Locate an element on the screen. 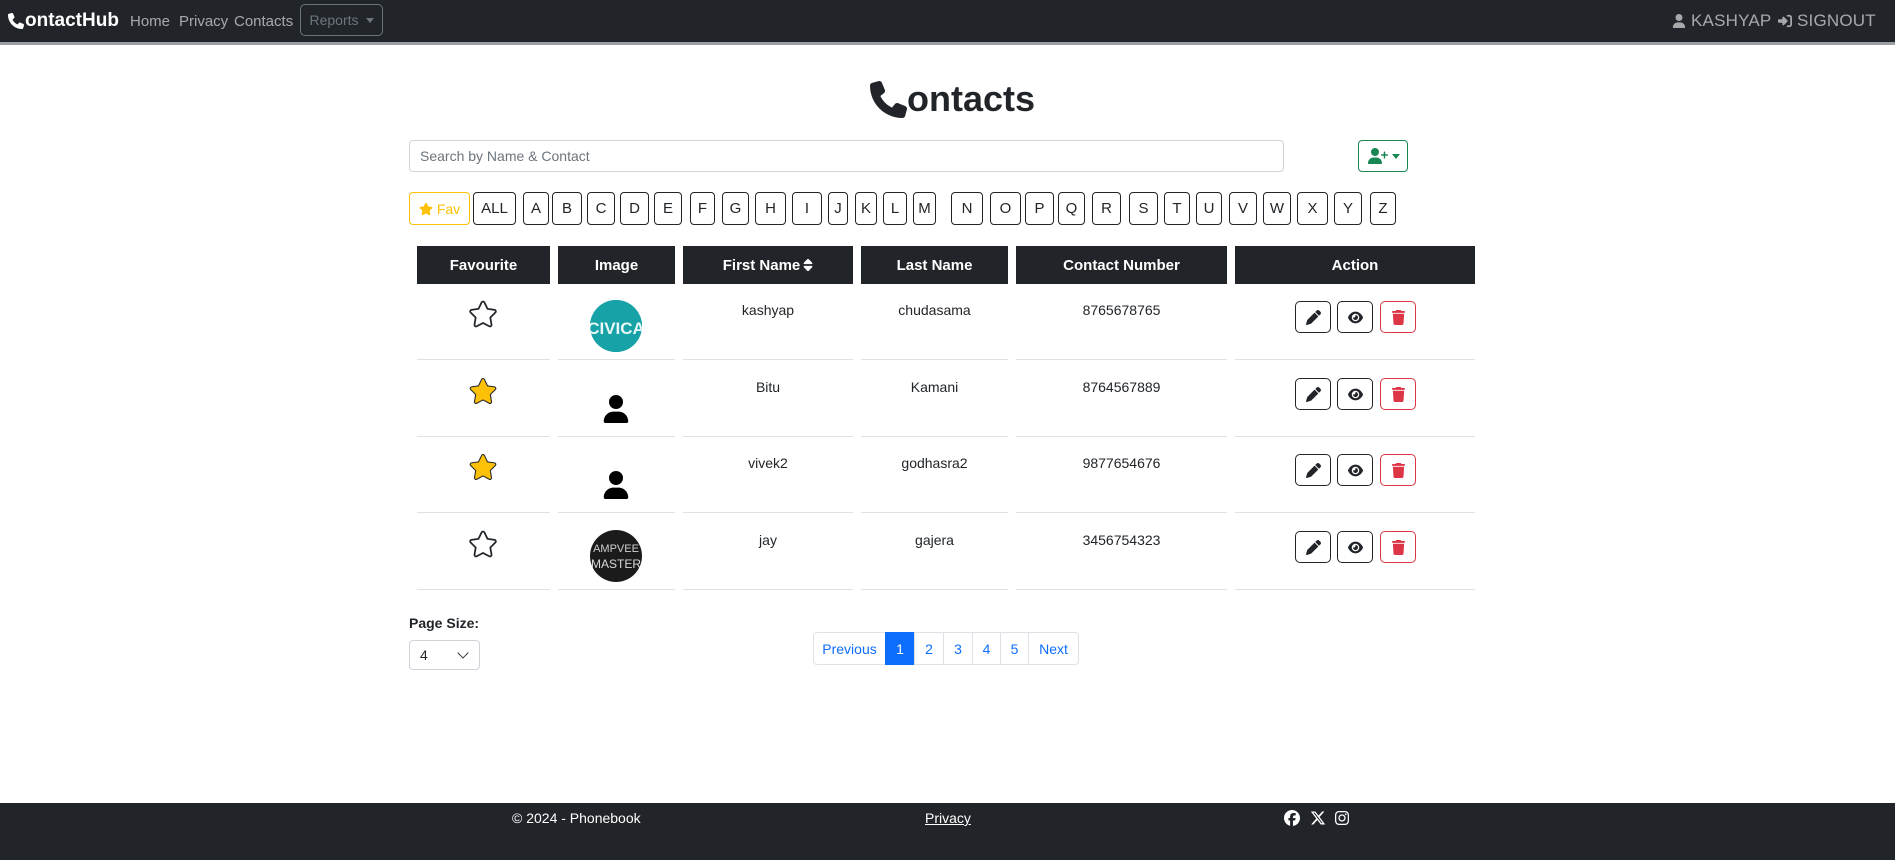 The width and height of the screenshot is (1900, 860). pencil-icon is located at coordinates (1313, 547).